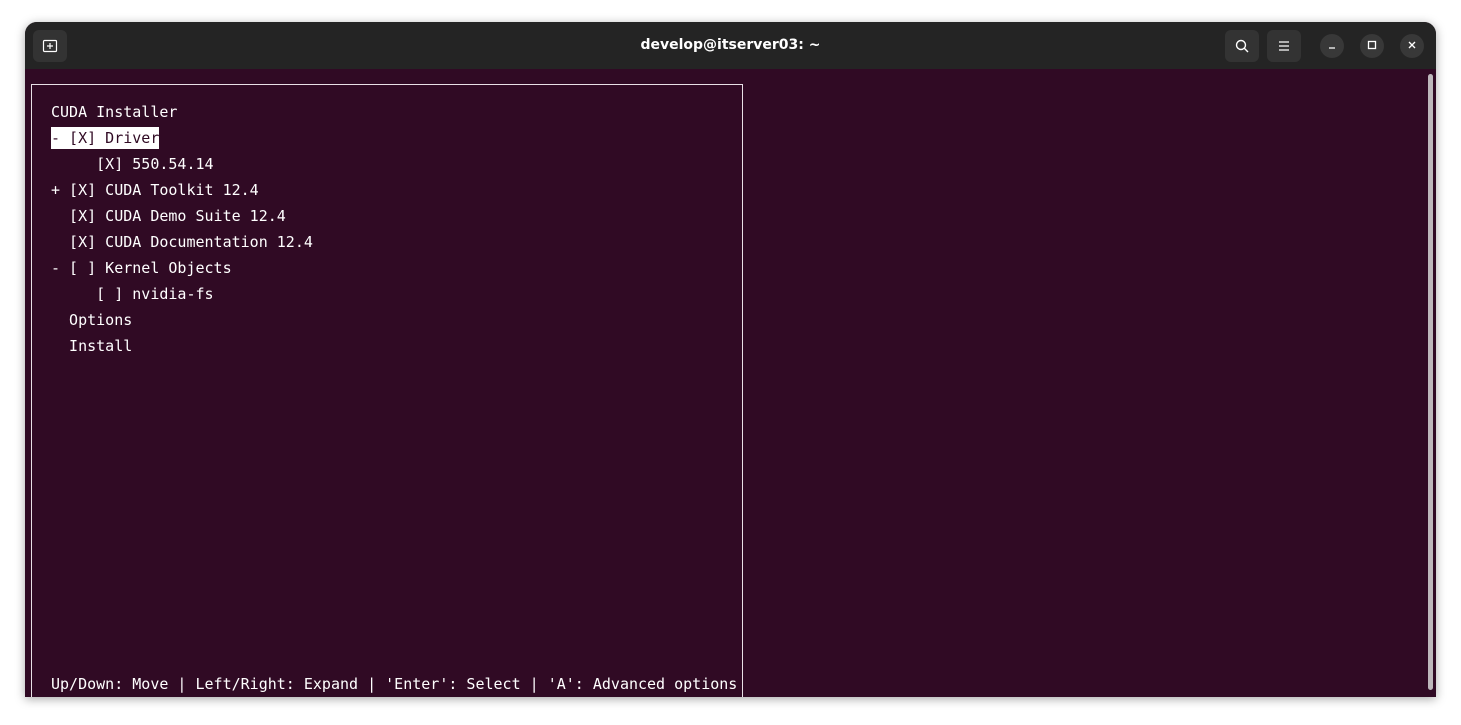  Describe the element at coordinates (105, 138) in the screenshot. I see `menu-item-driver: - [X] Driver` at that location.